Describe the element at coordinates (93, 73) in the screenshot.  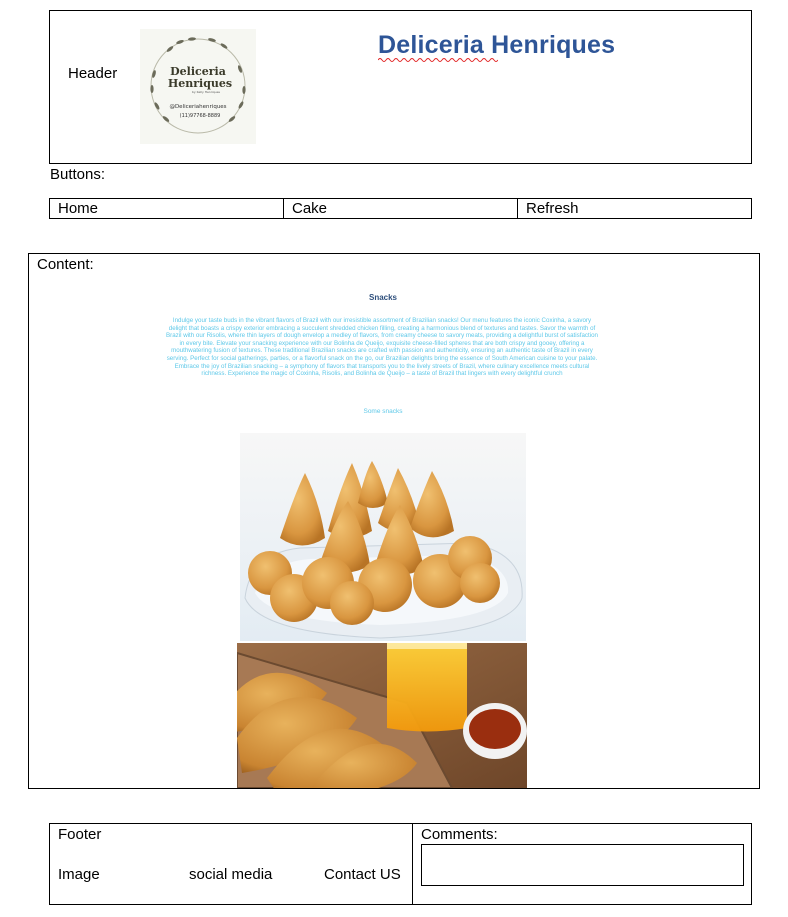
I see `header-label: Header` at that location.